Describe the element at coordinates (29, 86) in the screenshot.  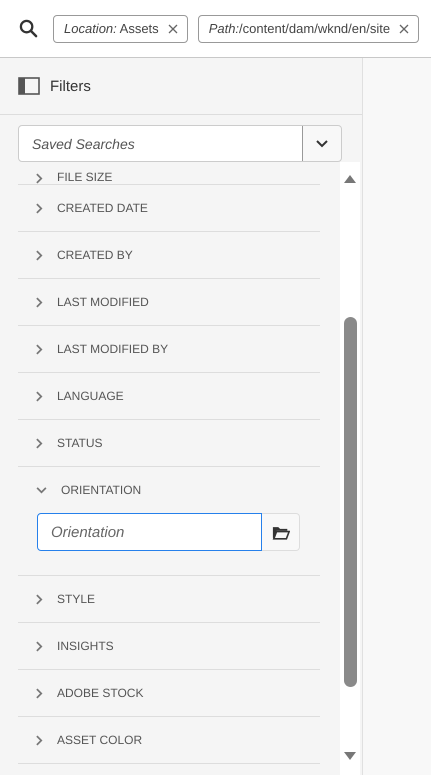
I see `sidebar-icon` at that location.